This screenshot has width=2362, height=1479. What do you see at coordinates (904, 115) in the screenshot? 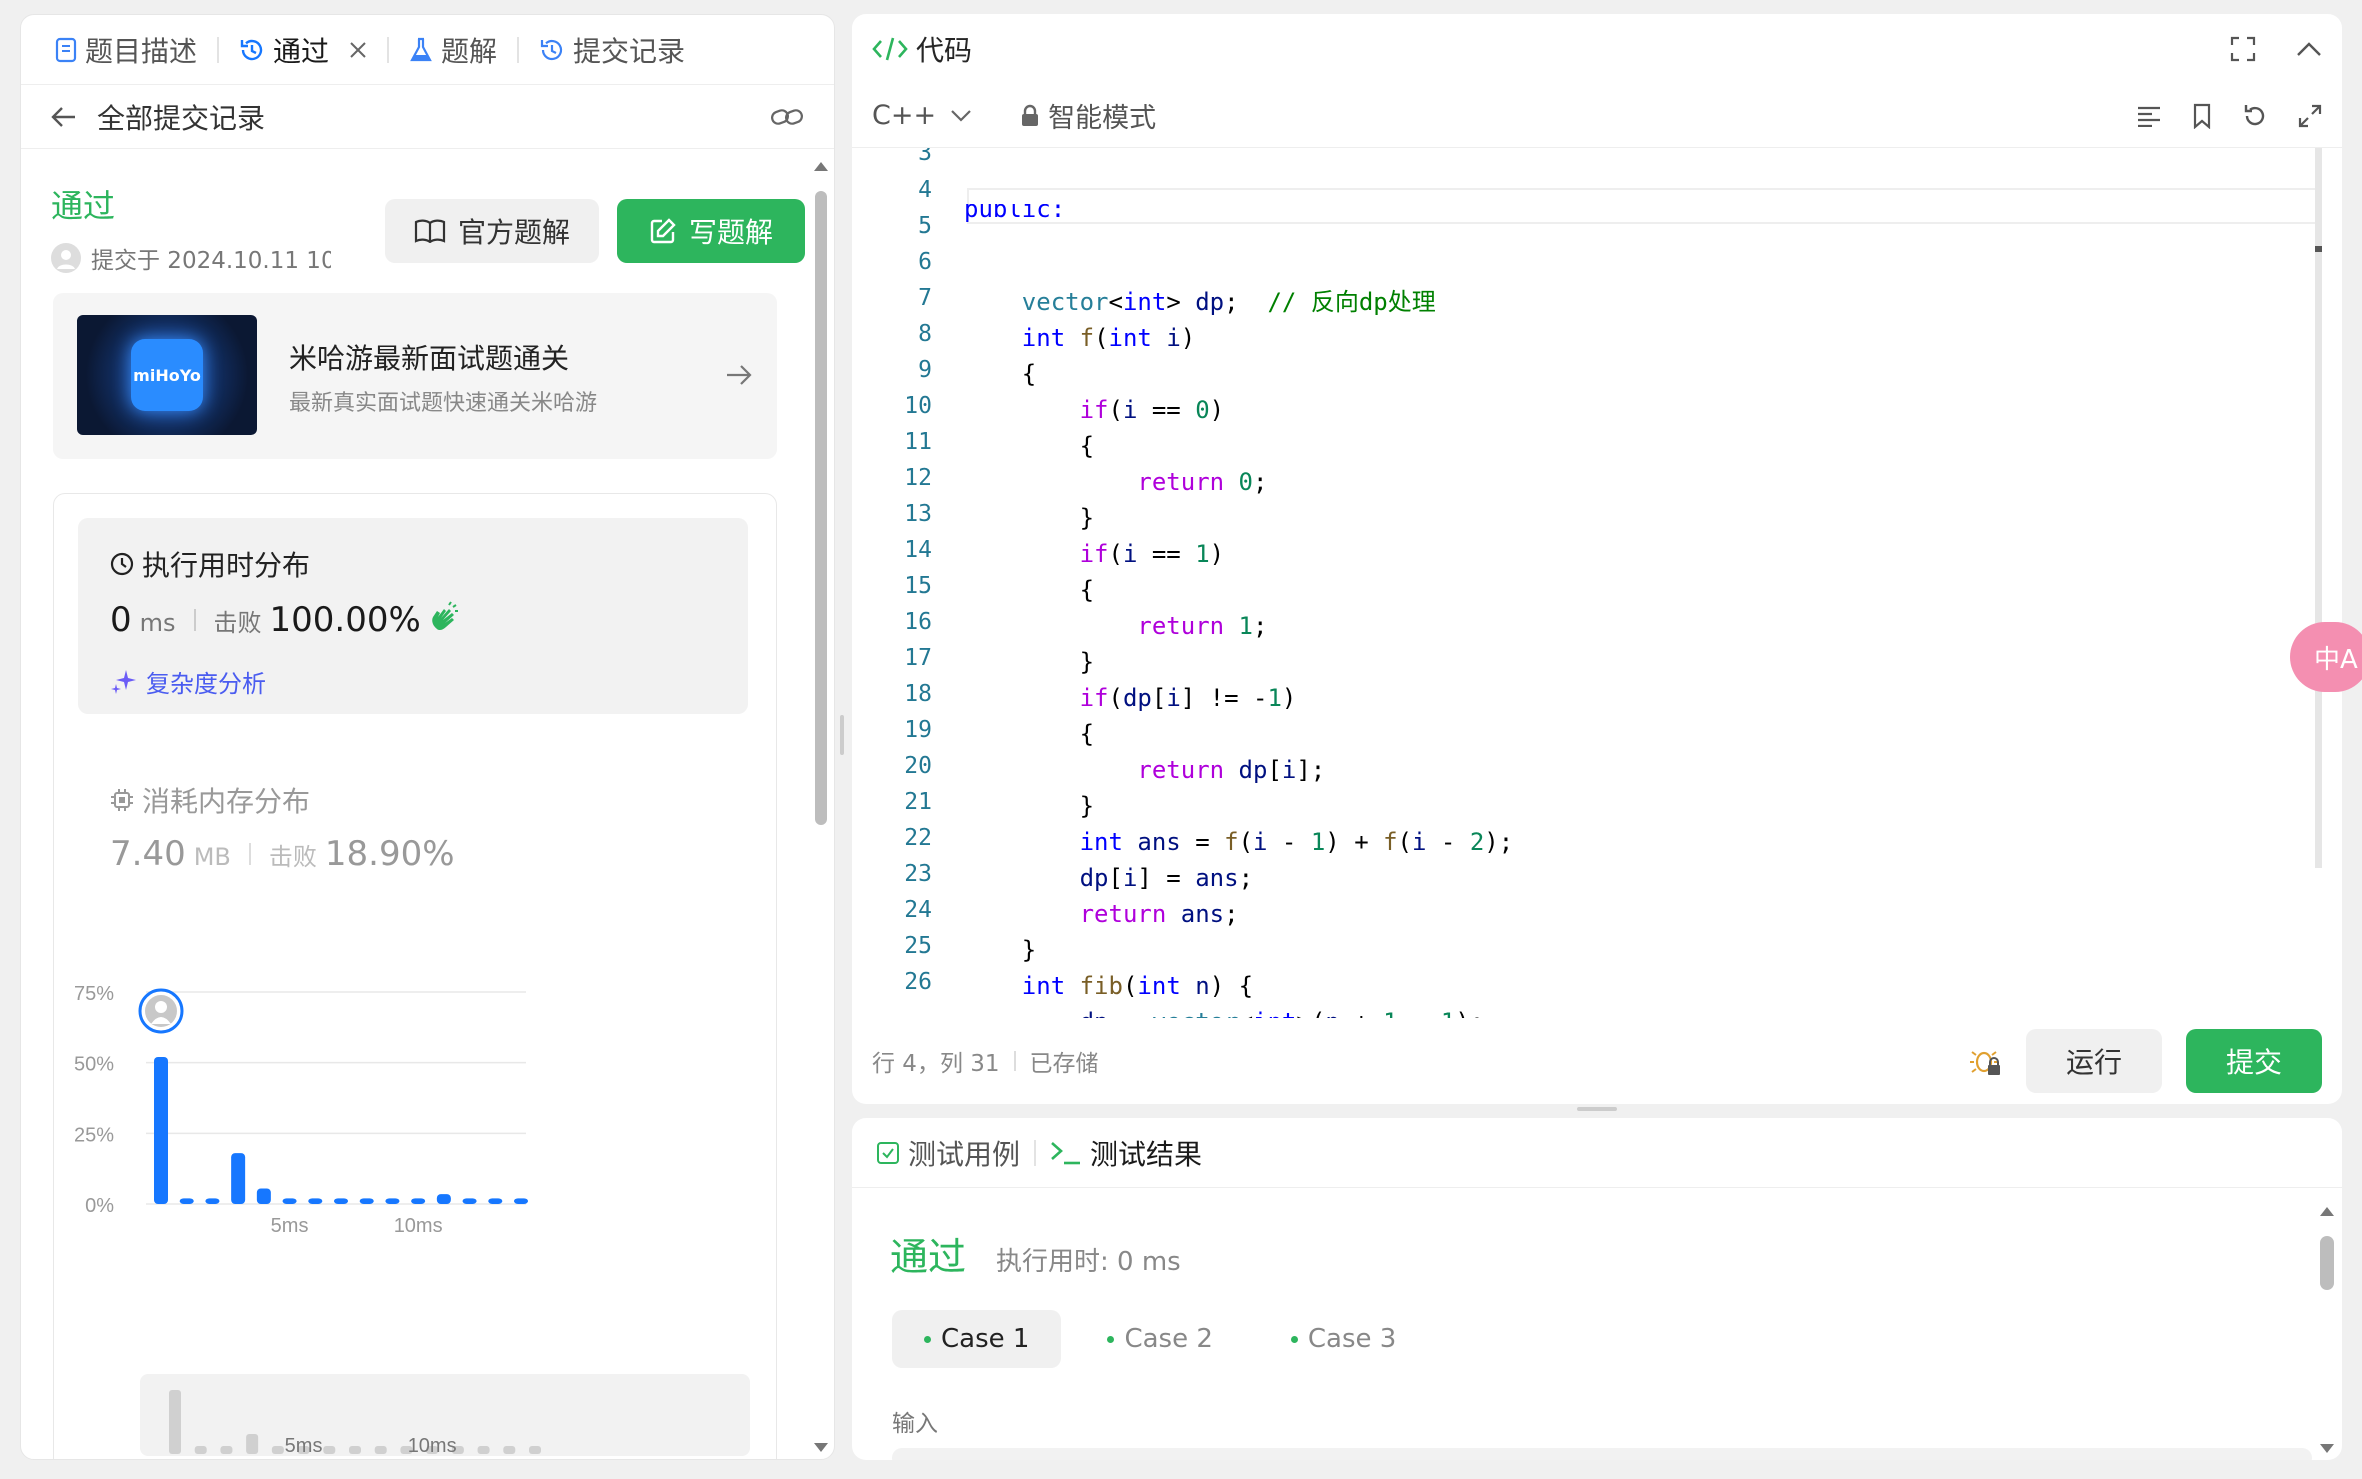
I see `language-label: C++` at bounding box center [904, 115].